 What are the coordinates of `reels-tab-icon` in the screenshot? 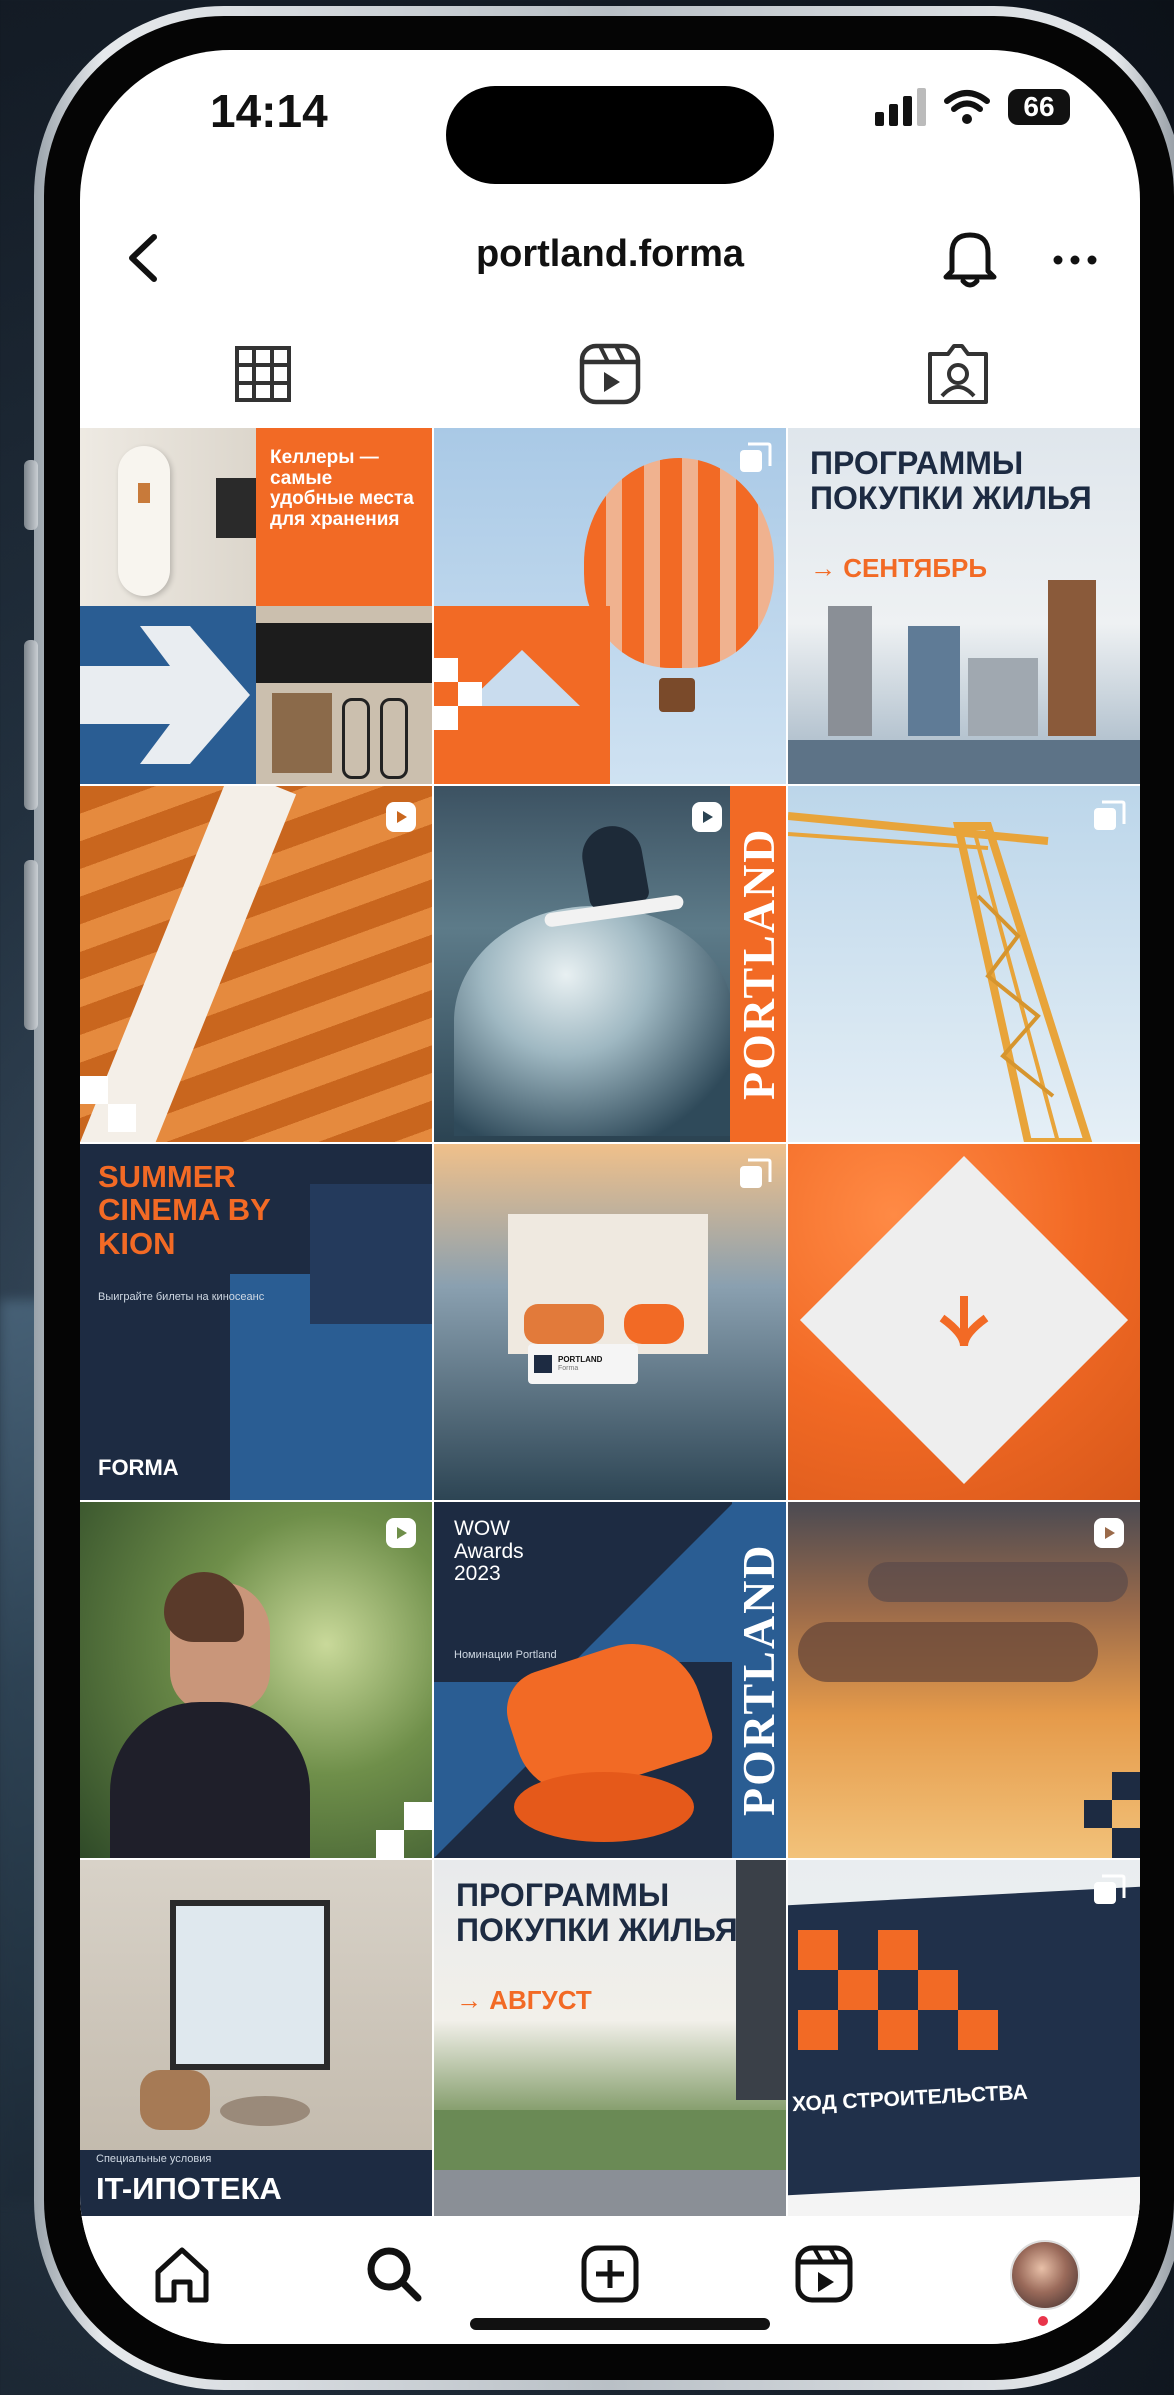 It's located at (610, 374).